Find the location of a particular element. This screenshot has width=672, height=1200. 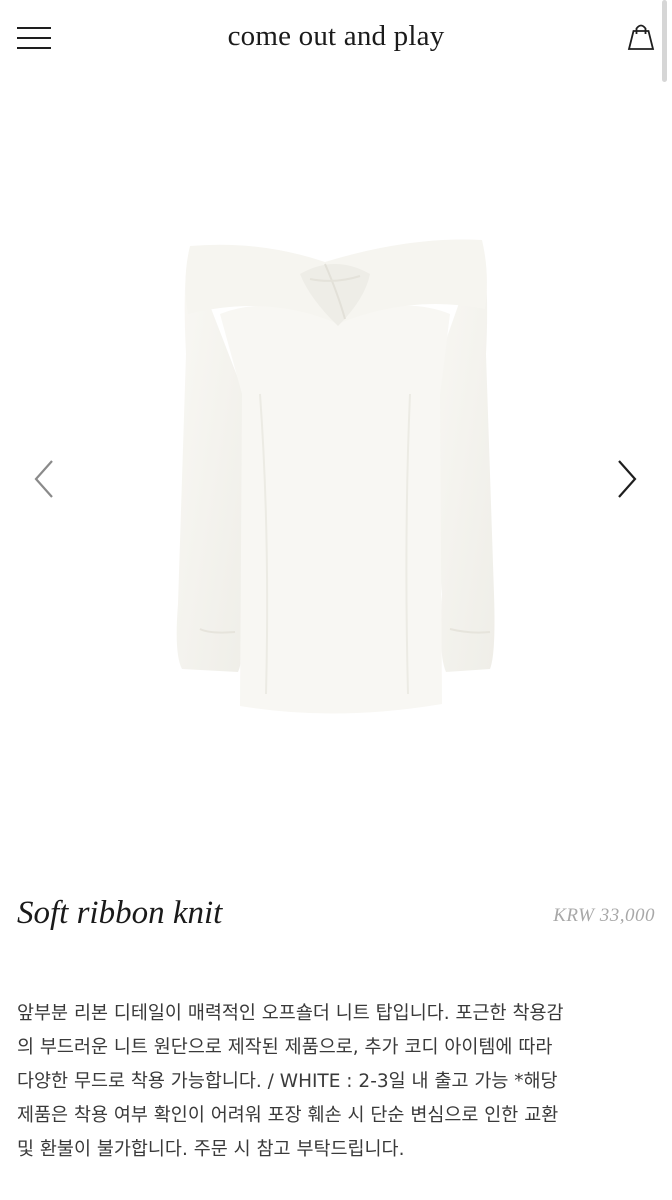

description-line: 제품은 착용 여부 확인이 어려워 포장 훼손 시 단순 변심으로 인한 교환 is located at coordinates (288, 1115).